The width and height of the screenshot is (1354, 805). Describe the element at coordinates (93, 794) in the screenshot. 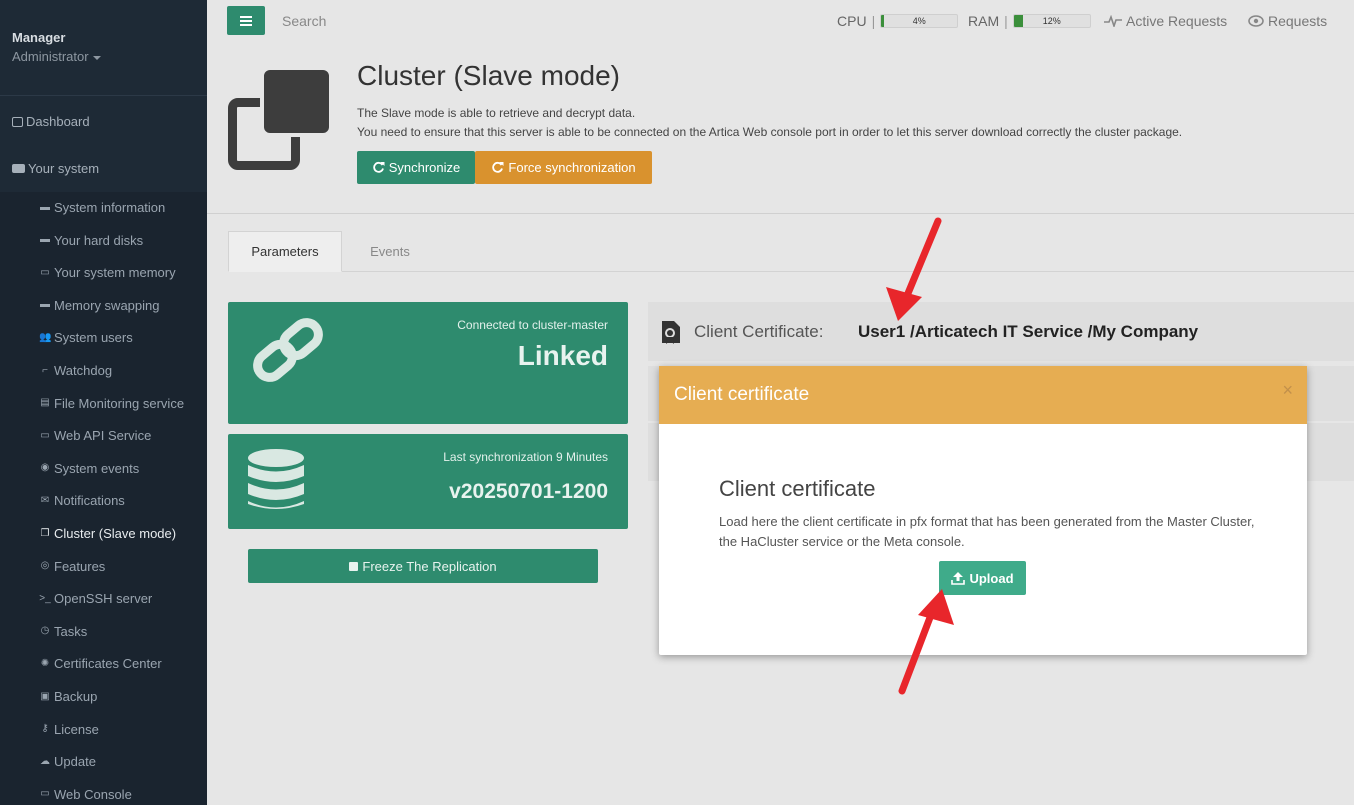

I see `sidebar-item-label: Web Console` at that location.